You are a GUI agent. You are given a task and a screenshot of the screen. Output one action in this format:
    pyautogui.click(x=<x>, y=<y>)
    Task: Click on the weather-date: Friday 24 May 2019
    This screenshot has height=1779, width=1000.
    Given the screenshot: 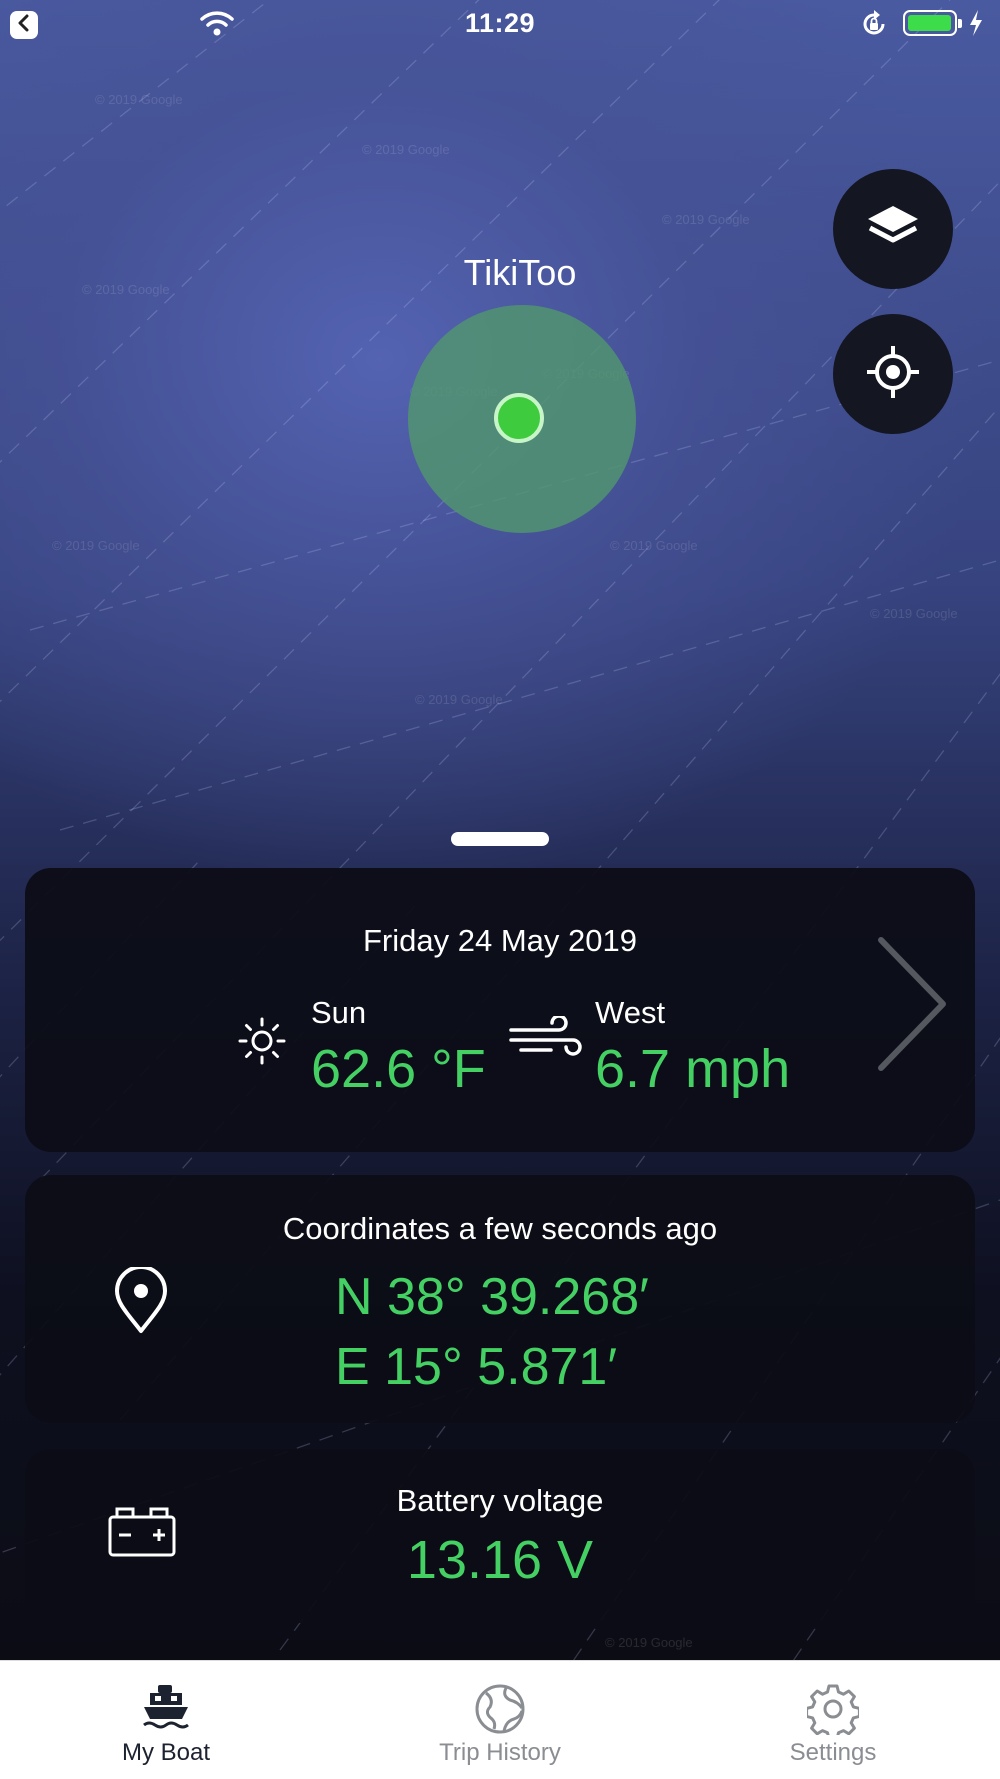 What is the action you would take?
    pyautogui.click(x=500, y=940)
    